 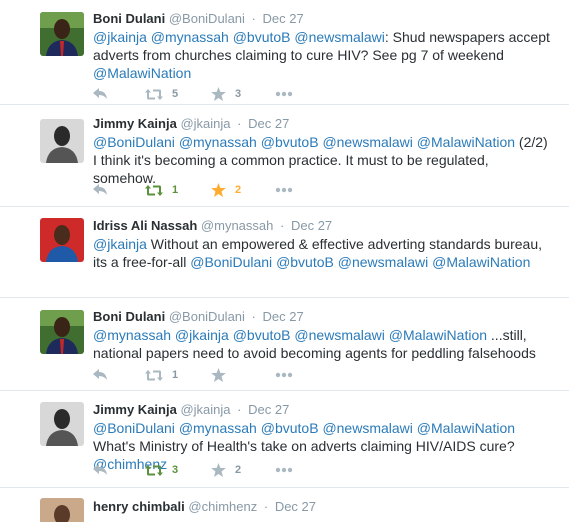 I want to click on favorite-button: 3, so click(x=226, y=94).